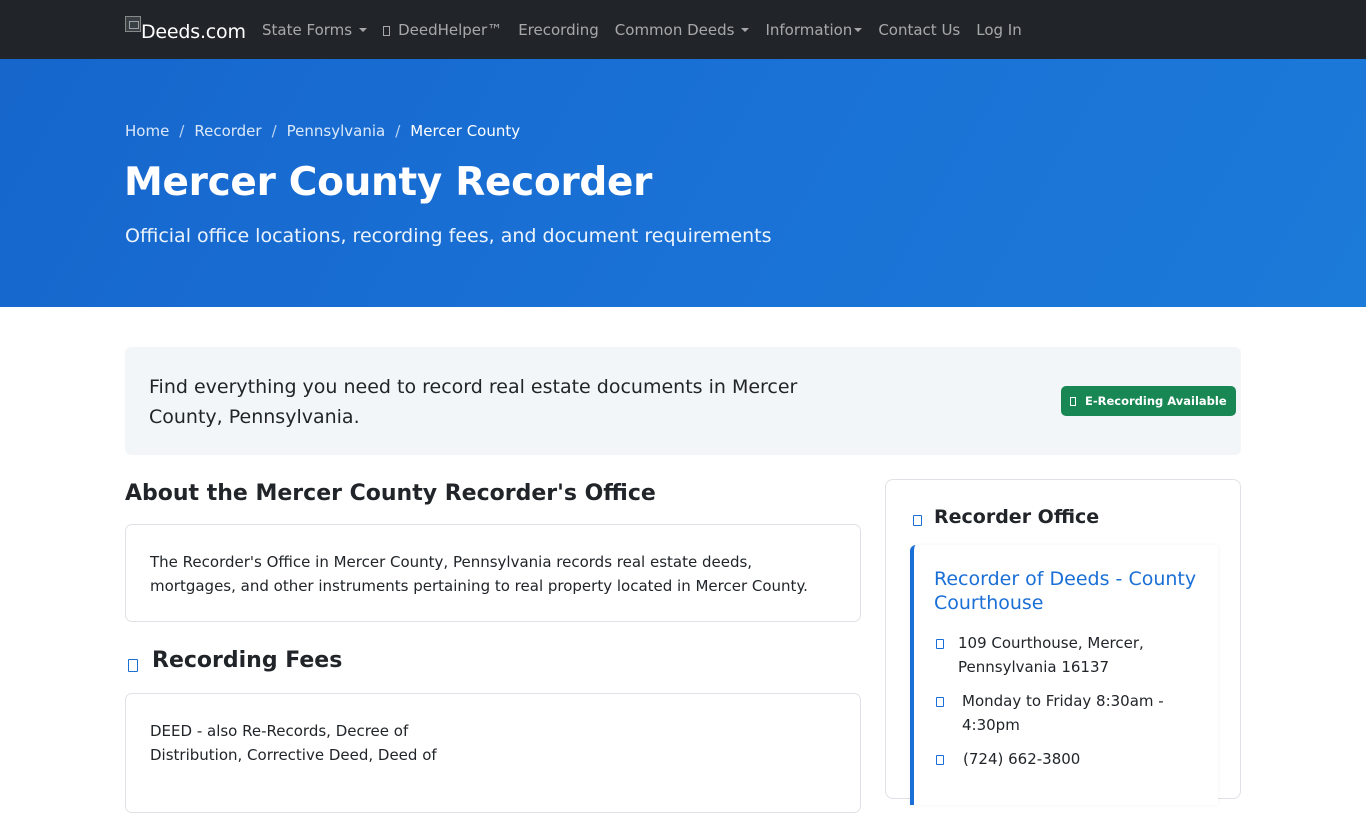 This screenshot has width=1366, height=813. What do you see at coordinates (1021, 759) in the screenshot?
I see `office-phone: (724) 662-3800` at bounding box center [1021, 759].